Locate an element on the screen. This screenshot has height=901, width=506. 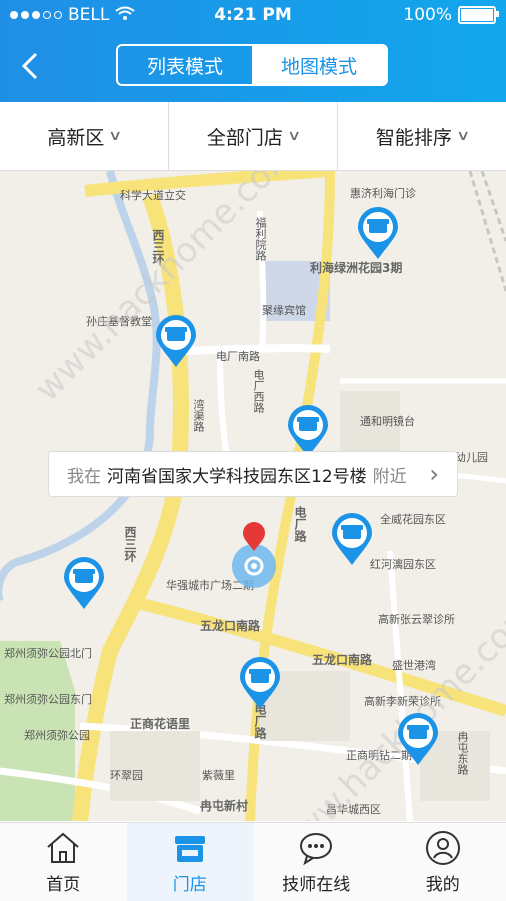
callout-address: 河南省国家大学科技园东区12号楼 is located at coordinates (237, 474).